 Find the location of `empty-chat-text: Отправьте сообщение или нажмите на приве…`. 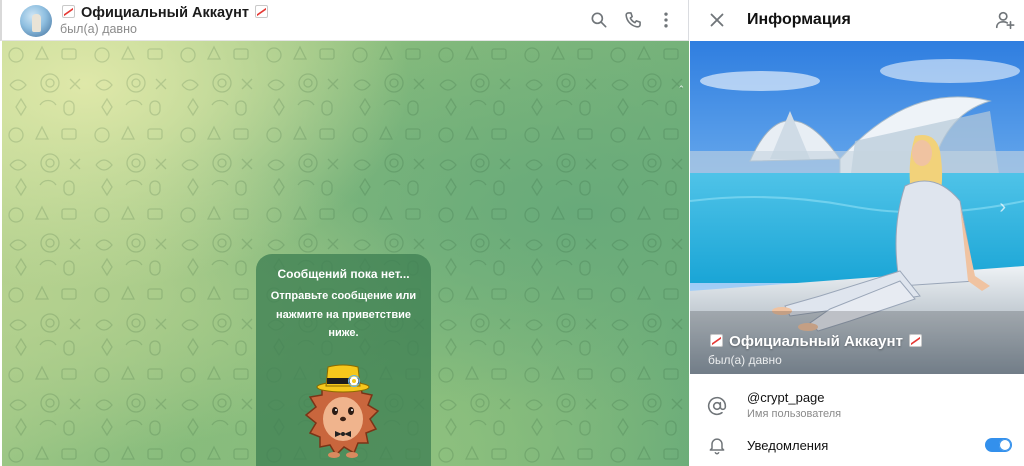

empty-chat-text: Отправьте сообщение или нажмите на приве… is located at coordinates (343, 314).